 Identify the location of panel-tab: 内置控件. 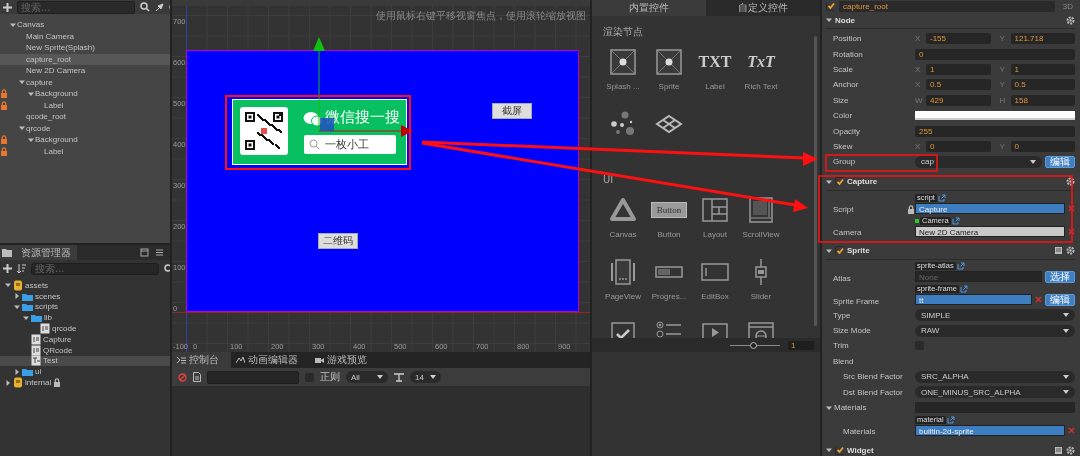
(649, 8).